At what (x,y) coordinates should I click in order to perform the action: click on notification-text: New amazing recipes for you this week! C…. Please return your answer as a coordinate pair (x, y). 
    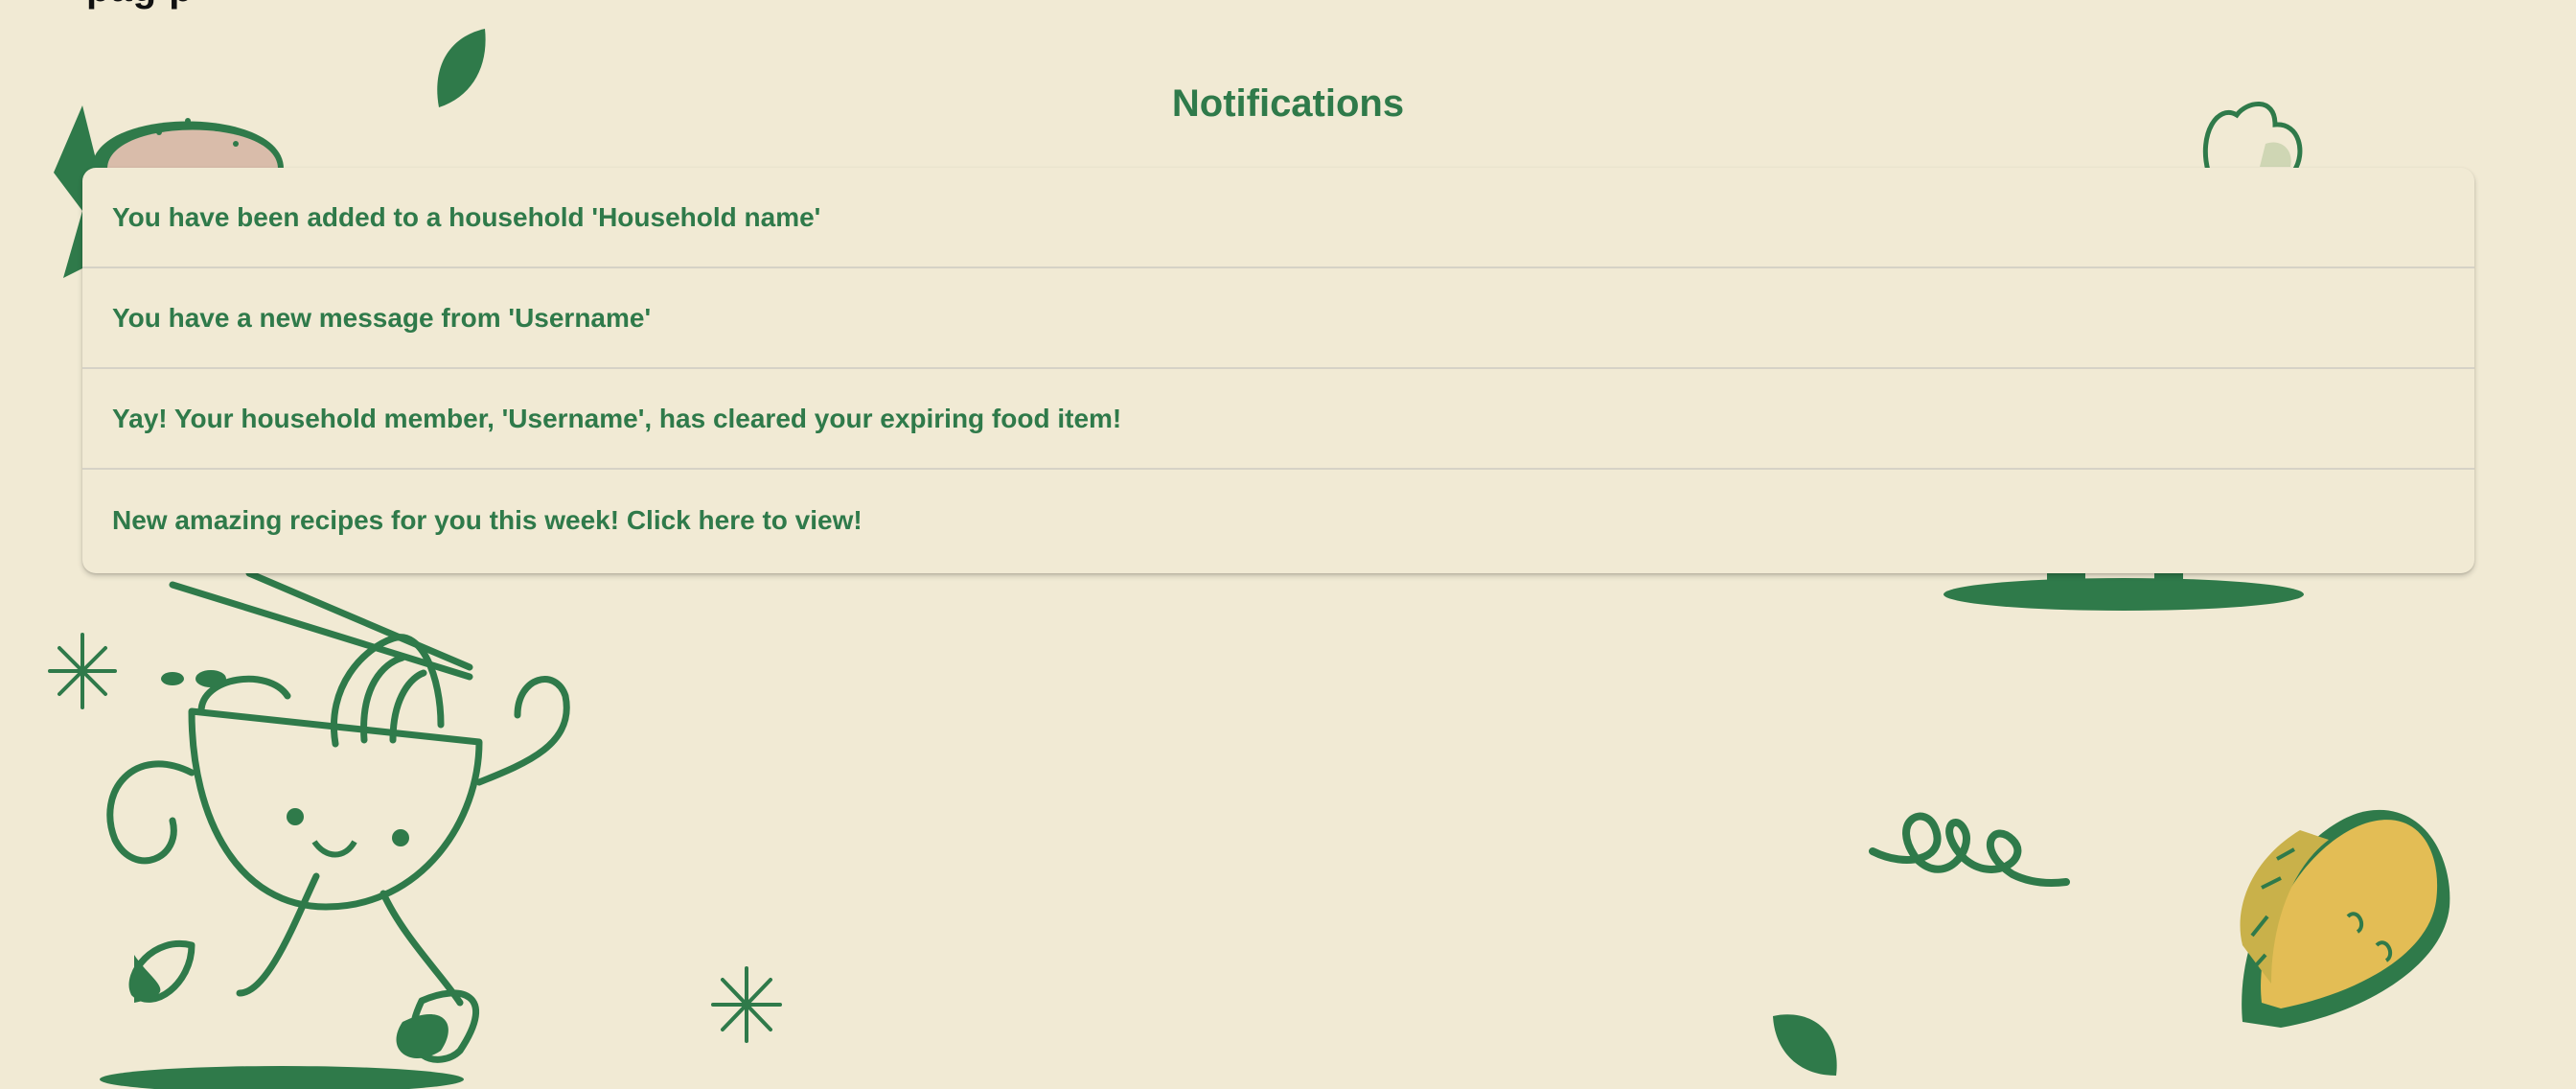
    Looking at the image, I should click on (487, 519).